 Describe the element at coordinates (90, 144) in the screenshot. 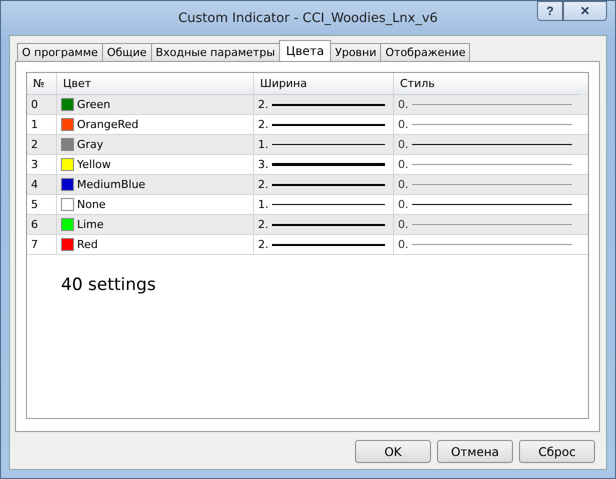

I see `color-name: Gray` at that location.